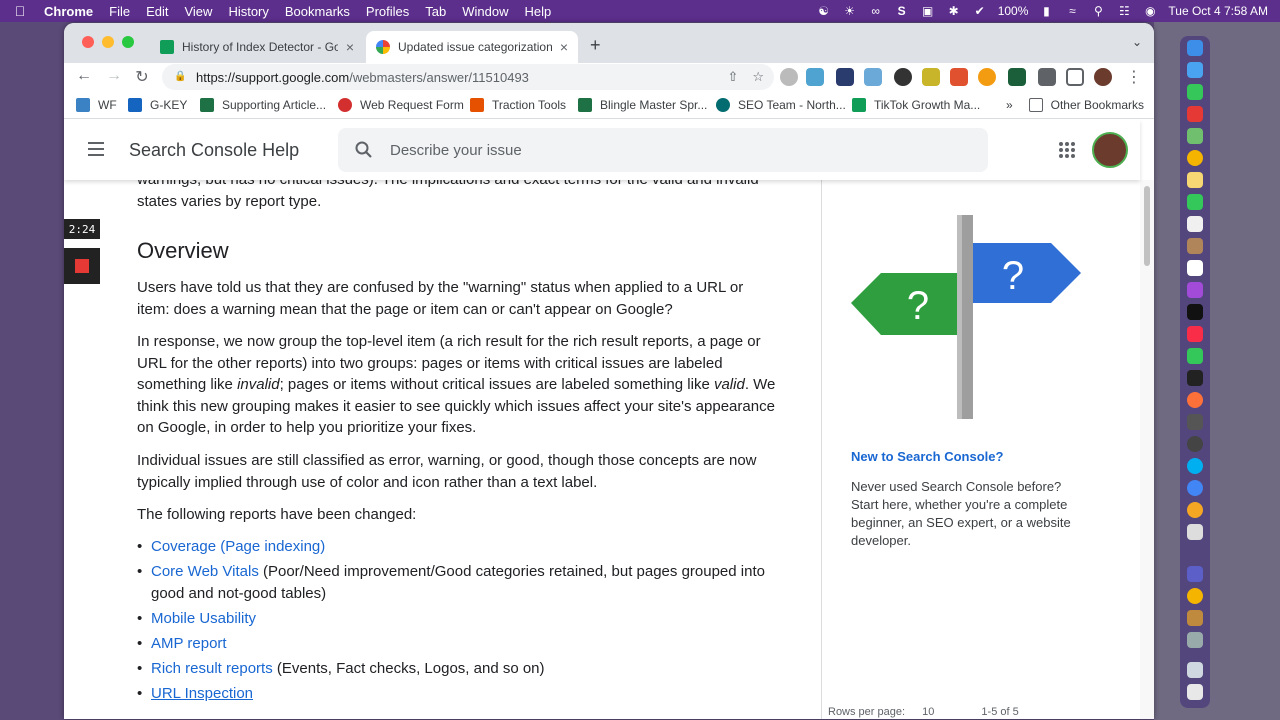  I want to click on new-tab-button: +, so click(595, 45).